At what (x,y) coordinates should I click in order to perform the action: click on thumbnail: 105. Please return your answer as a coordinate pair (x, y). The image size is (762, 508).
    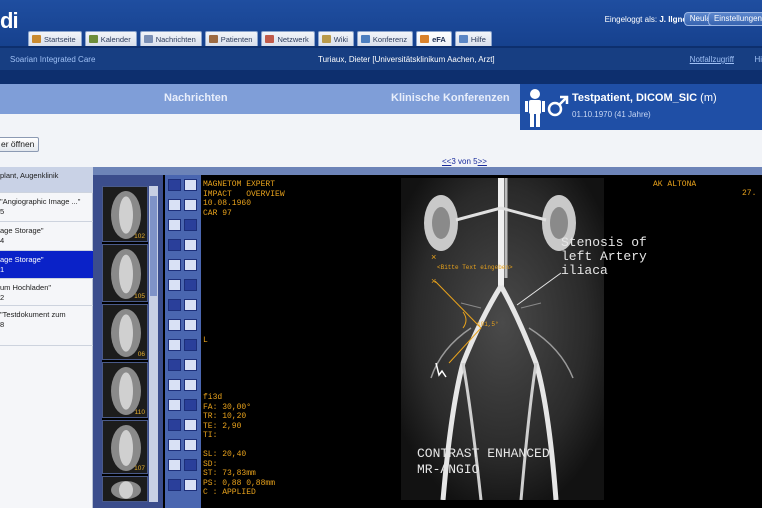
    Looking at the image, I should click on (125, 273).